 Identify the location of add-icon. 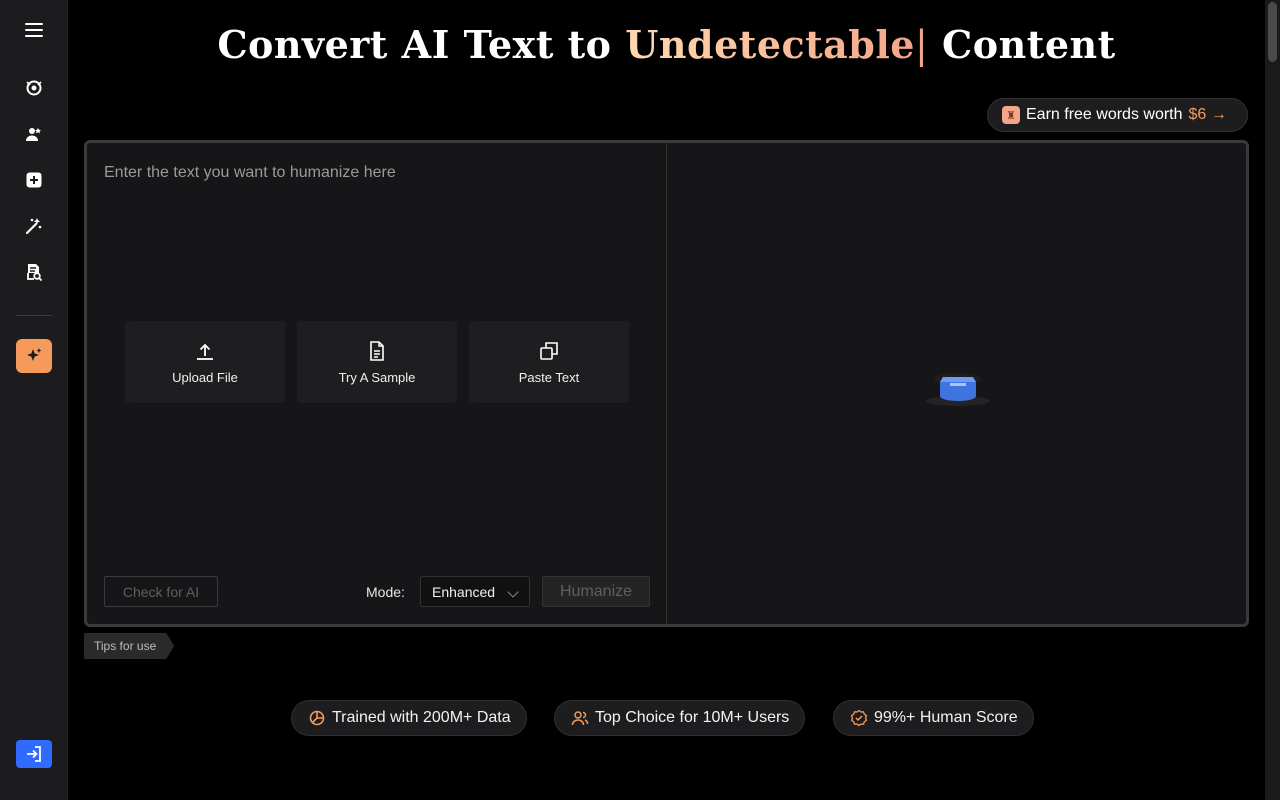
(34, 180).